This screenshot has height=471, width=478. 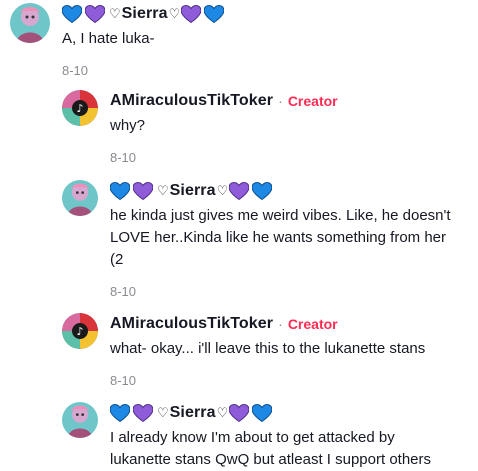 What do you see at coordinates (128, 125) in the screenshot?
I see `comment-text: why?` at bounding box center [128, 125].